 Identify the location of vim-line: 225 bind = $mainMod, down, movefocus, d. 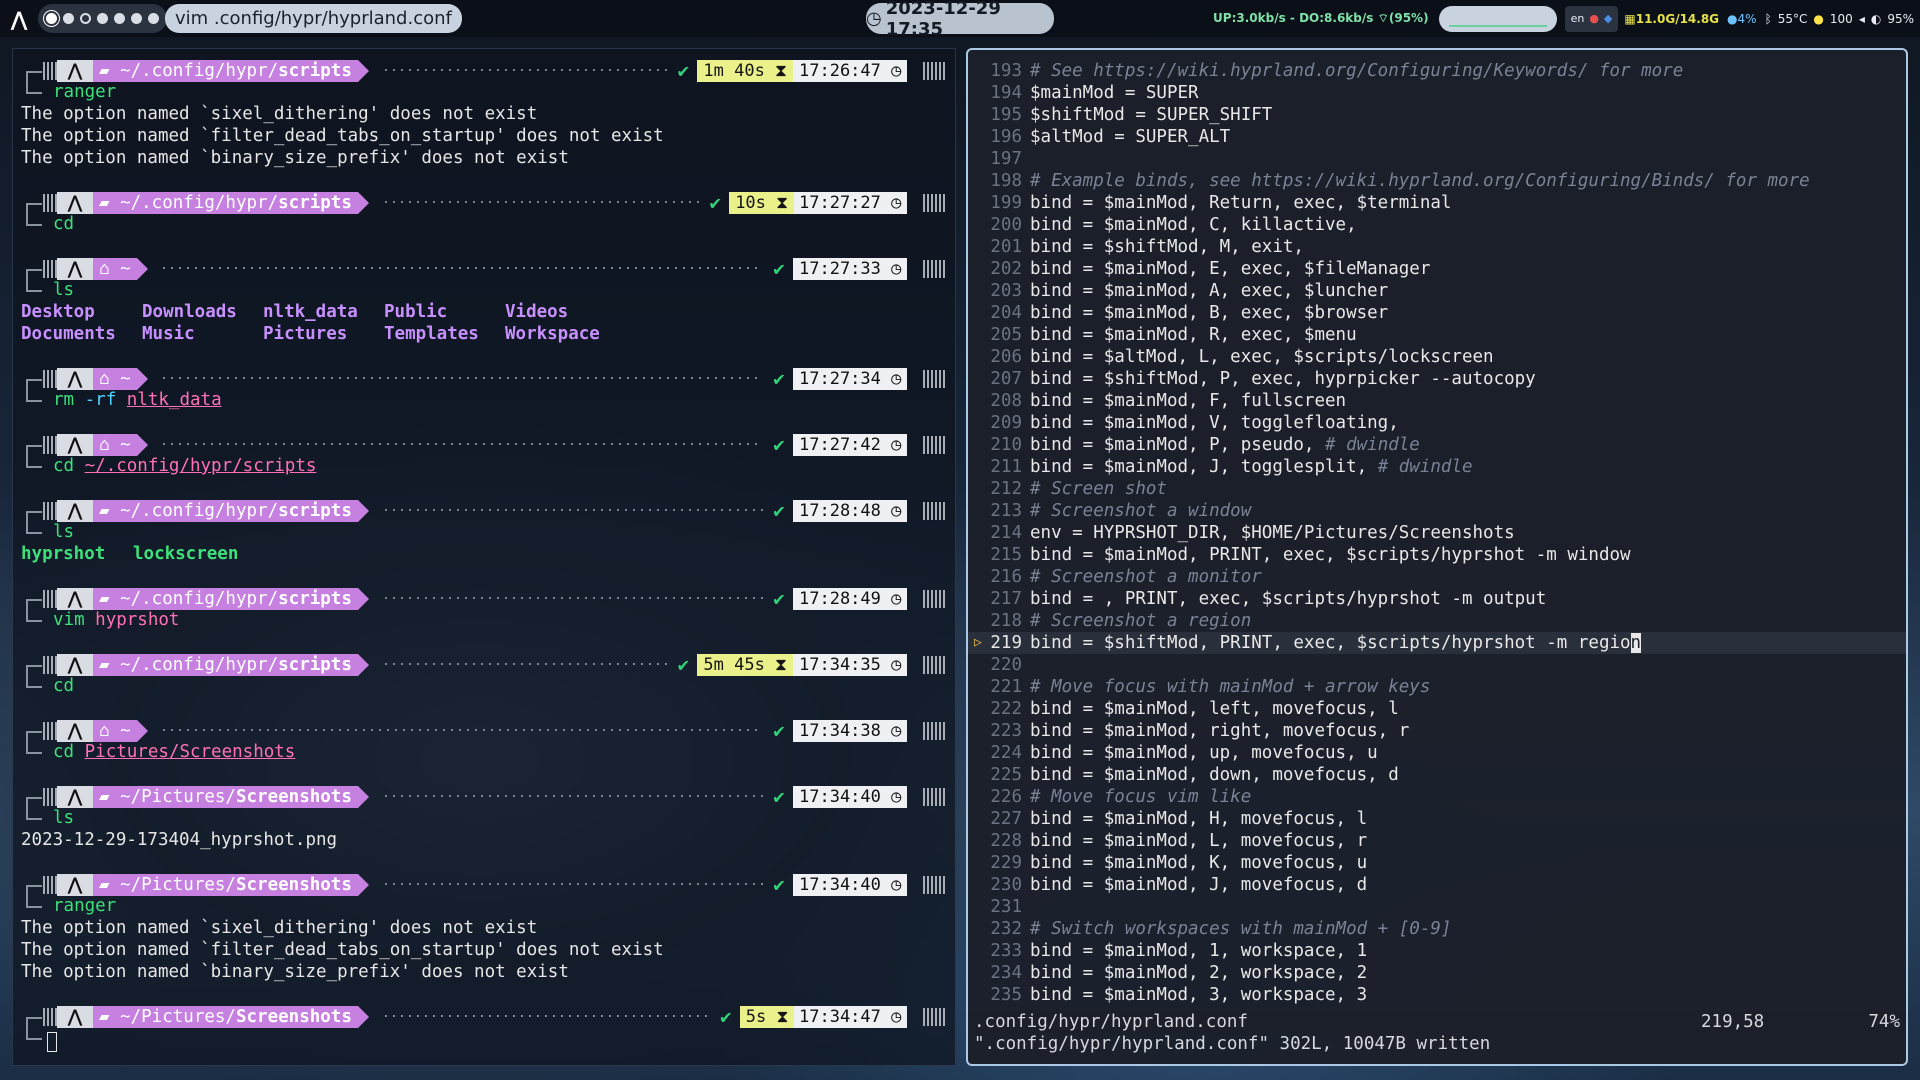
(1437, 775).